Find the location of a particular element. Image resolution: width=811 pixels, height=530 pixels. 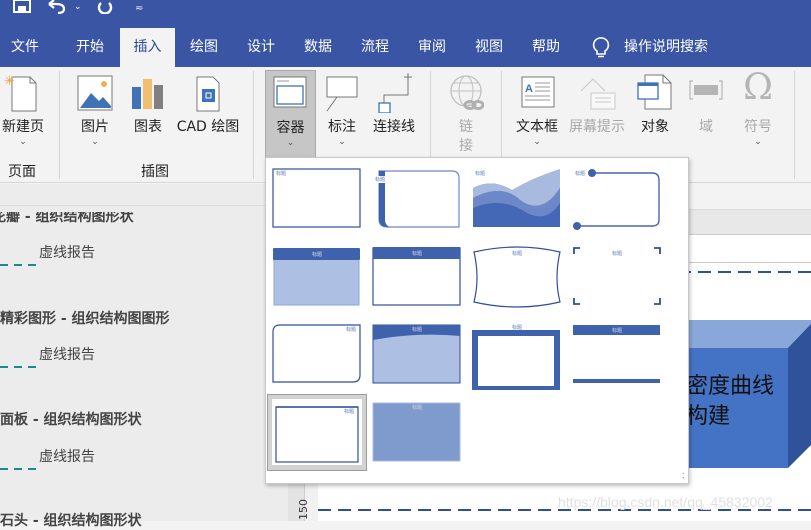

new-page-icon: ✳ is located at coordinates (20, 93).